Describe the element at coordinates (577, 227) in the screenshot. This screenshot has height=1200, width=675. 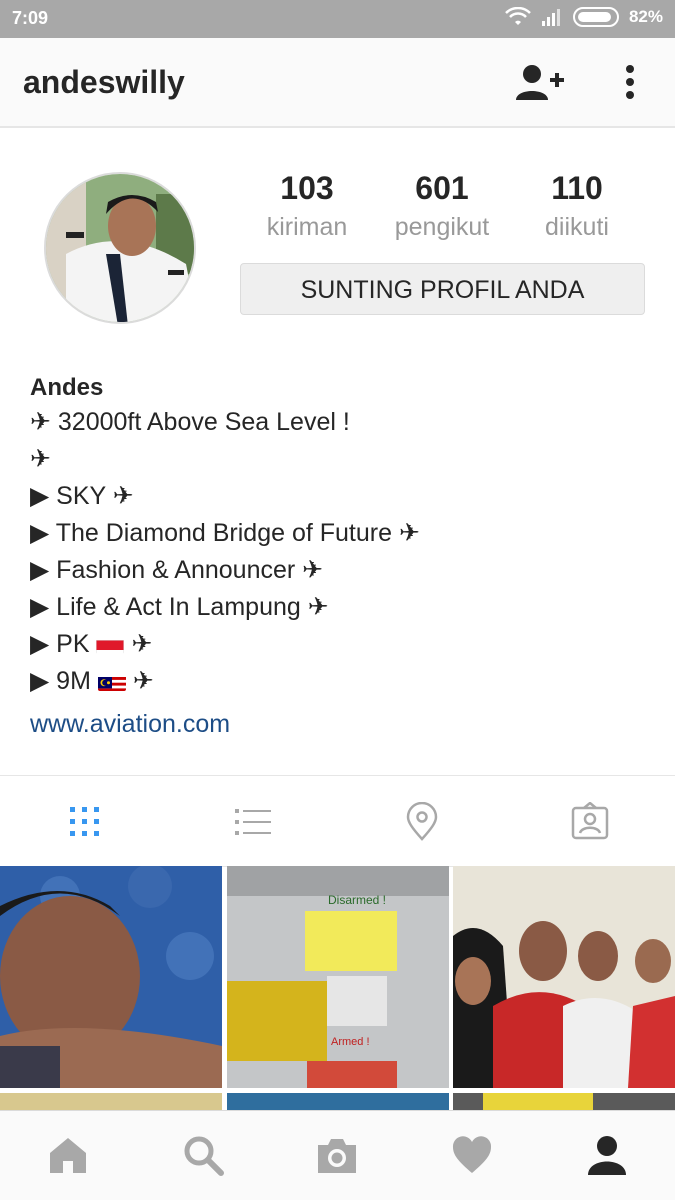
I see `following-label: diikuti` at that location.